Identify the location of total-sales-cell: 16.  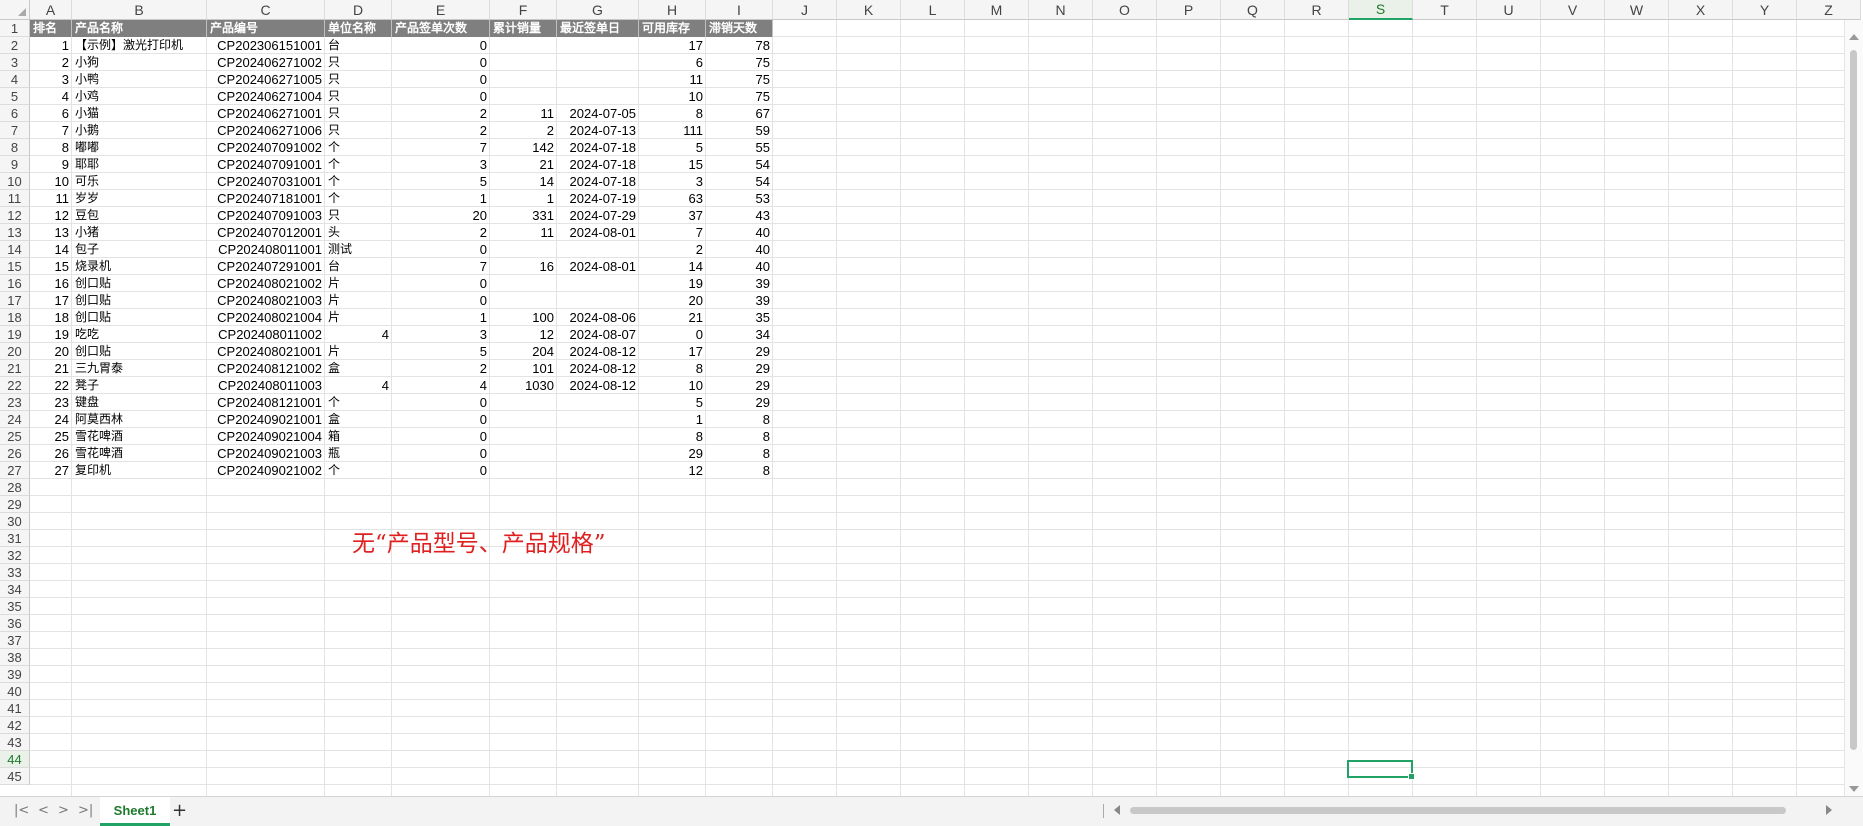
(546, 266).